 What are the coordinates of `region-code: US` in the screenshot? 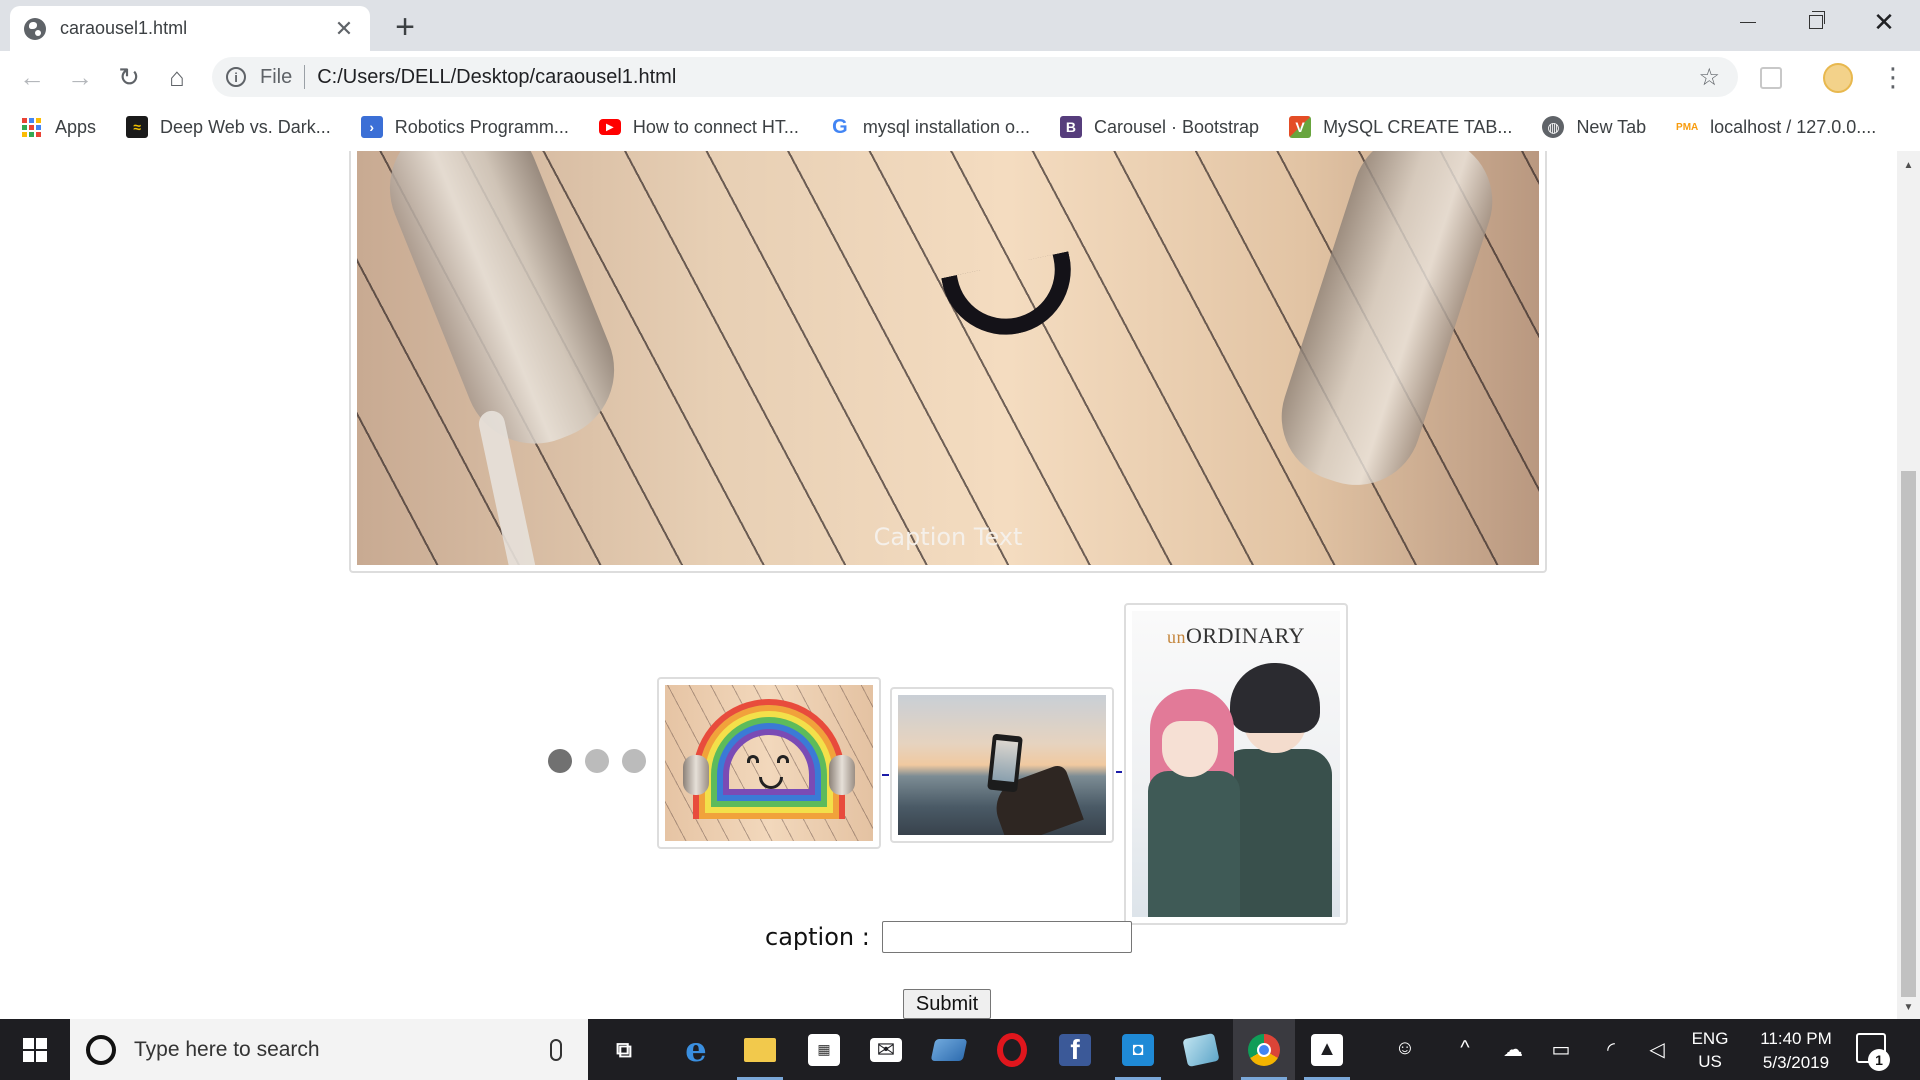 It's located at (1710, 1061).